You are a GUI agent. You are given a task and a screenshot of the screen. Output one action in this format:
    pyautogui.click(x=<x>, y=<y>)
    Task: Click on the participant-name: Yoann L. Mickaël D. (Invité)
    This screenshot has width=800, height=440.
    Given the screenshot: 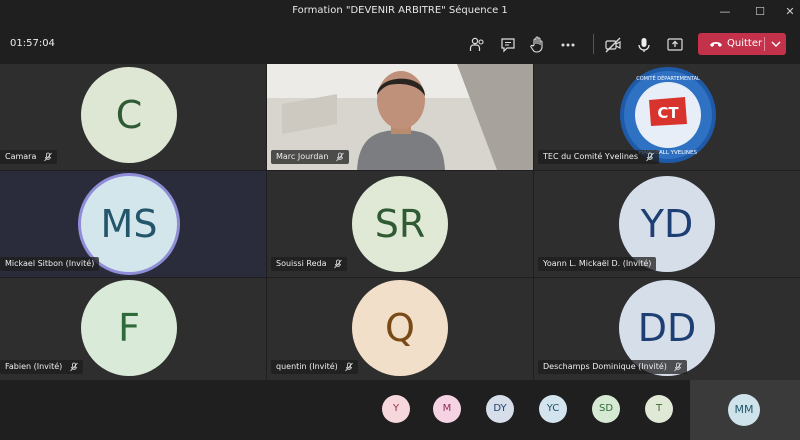 What is the action you would take?
    pyautogui.click(x=597, y=263)
    